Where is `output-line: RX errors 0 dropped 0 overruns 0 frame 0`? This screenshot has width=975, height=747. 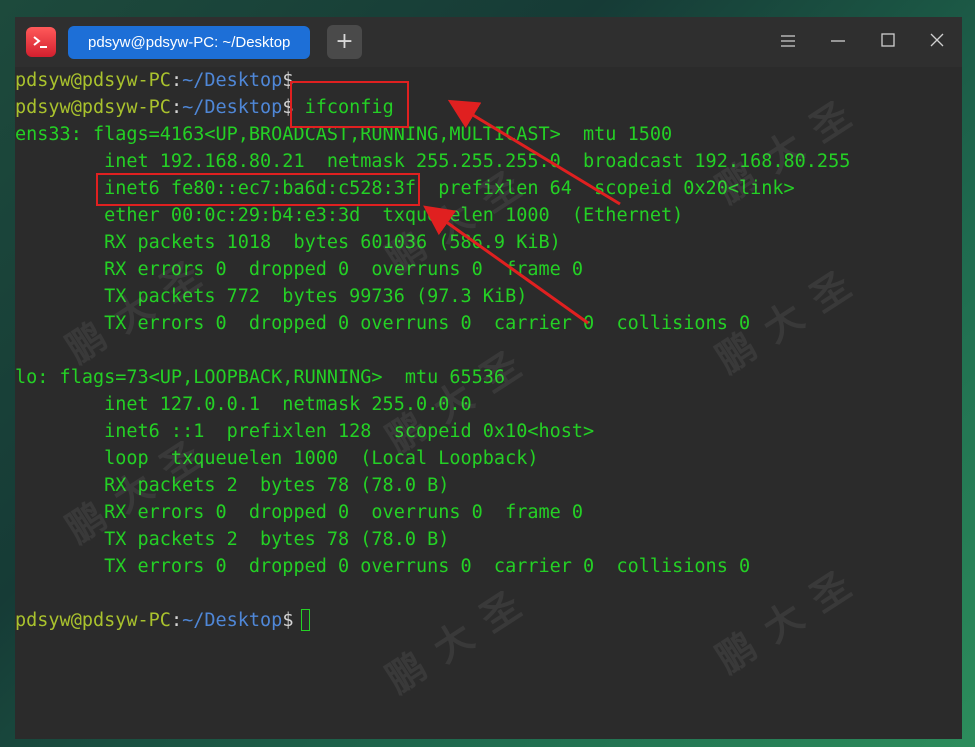 output-line: RX errors 0 dropped 0 overruns 0 frame 0 is located at coordinates (299, 269).